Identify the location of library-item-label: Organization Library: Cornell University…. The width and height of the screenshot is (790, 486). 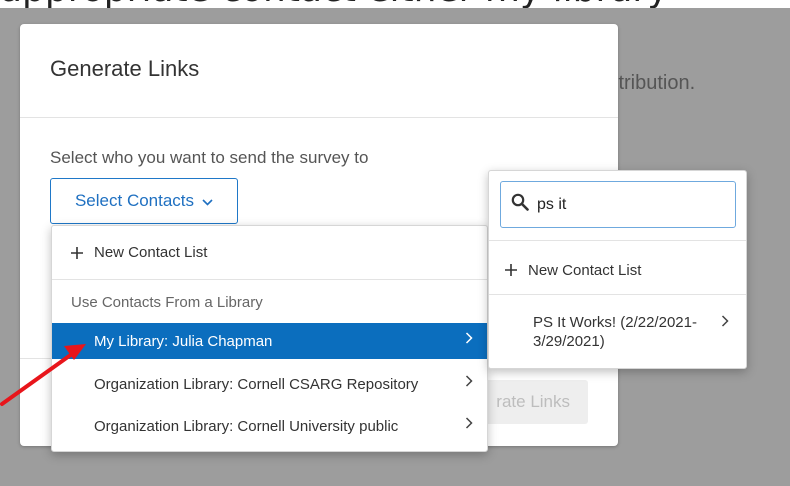
(246, 426).